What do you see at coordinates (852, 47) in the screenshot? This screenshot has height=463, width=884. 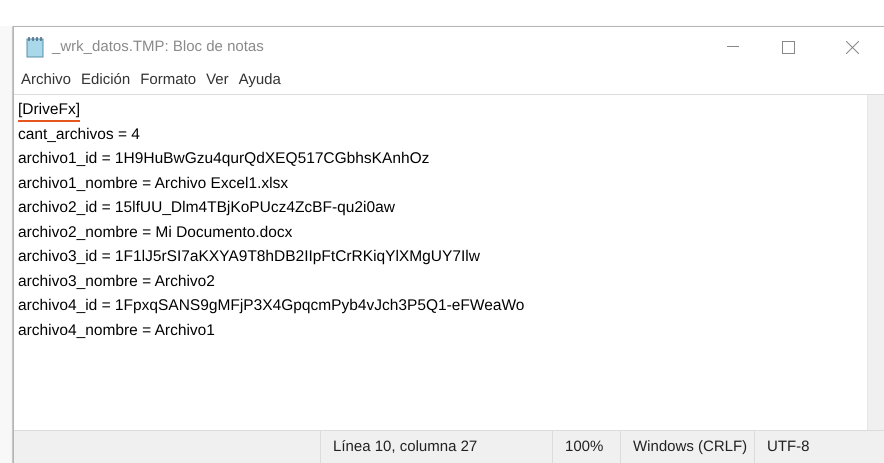 I see `close-icon` at bounding box center [852, 47].